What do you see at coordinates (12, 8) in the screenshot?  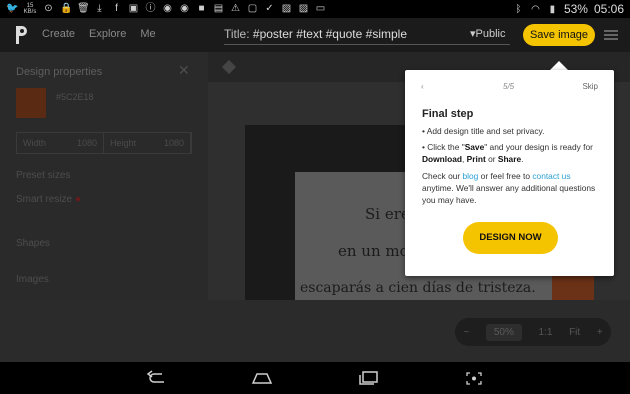 I see `twitter-icon: 🐦` at bounding box center [12, 8].